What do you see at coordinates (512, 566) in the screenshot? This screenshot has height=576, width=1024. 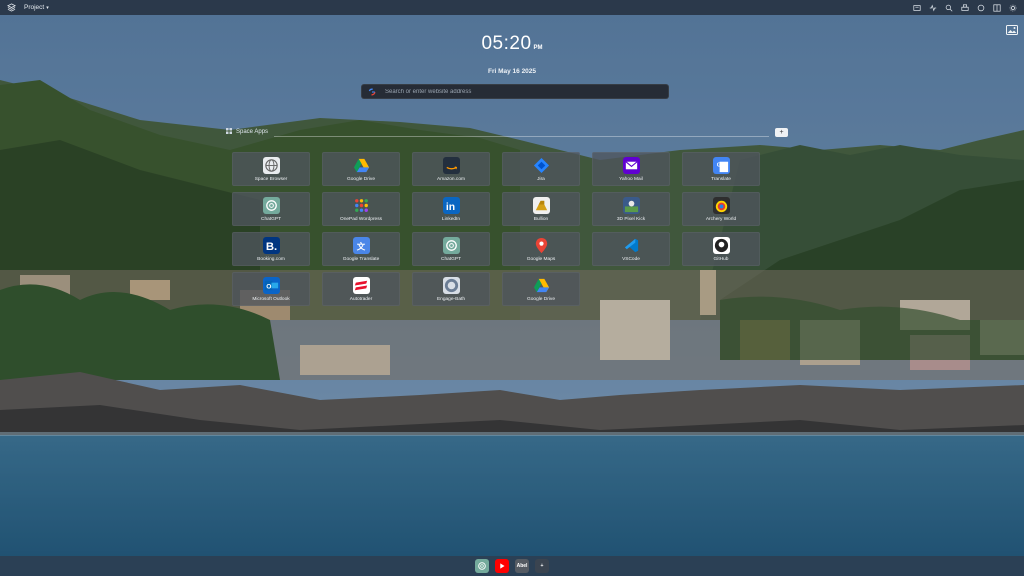 I see `dock: Abel +` at bounding box center [512, 566].